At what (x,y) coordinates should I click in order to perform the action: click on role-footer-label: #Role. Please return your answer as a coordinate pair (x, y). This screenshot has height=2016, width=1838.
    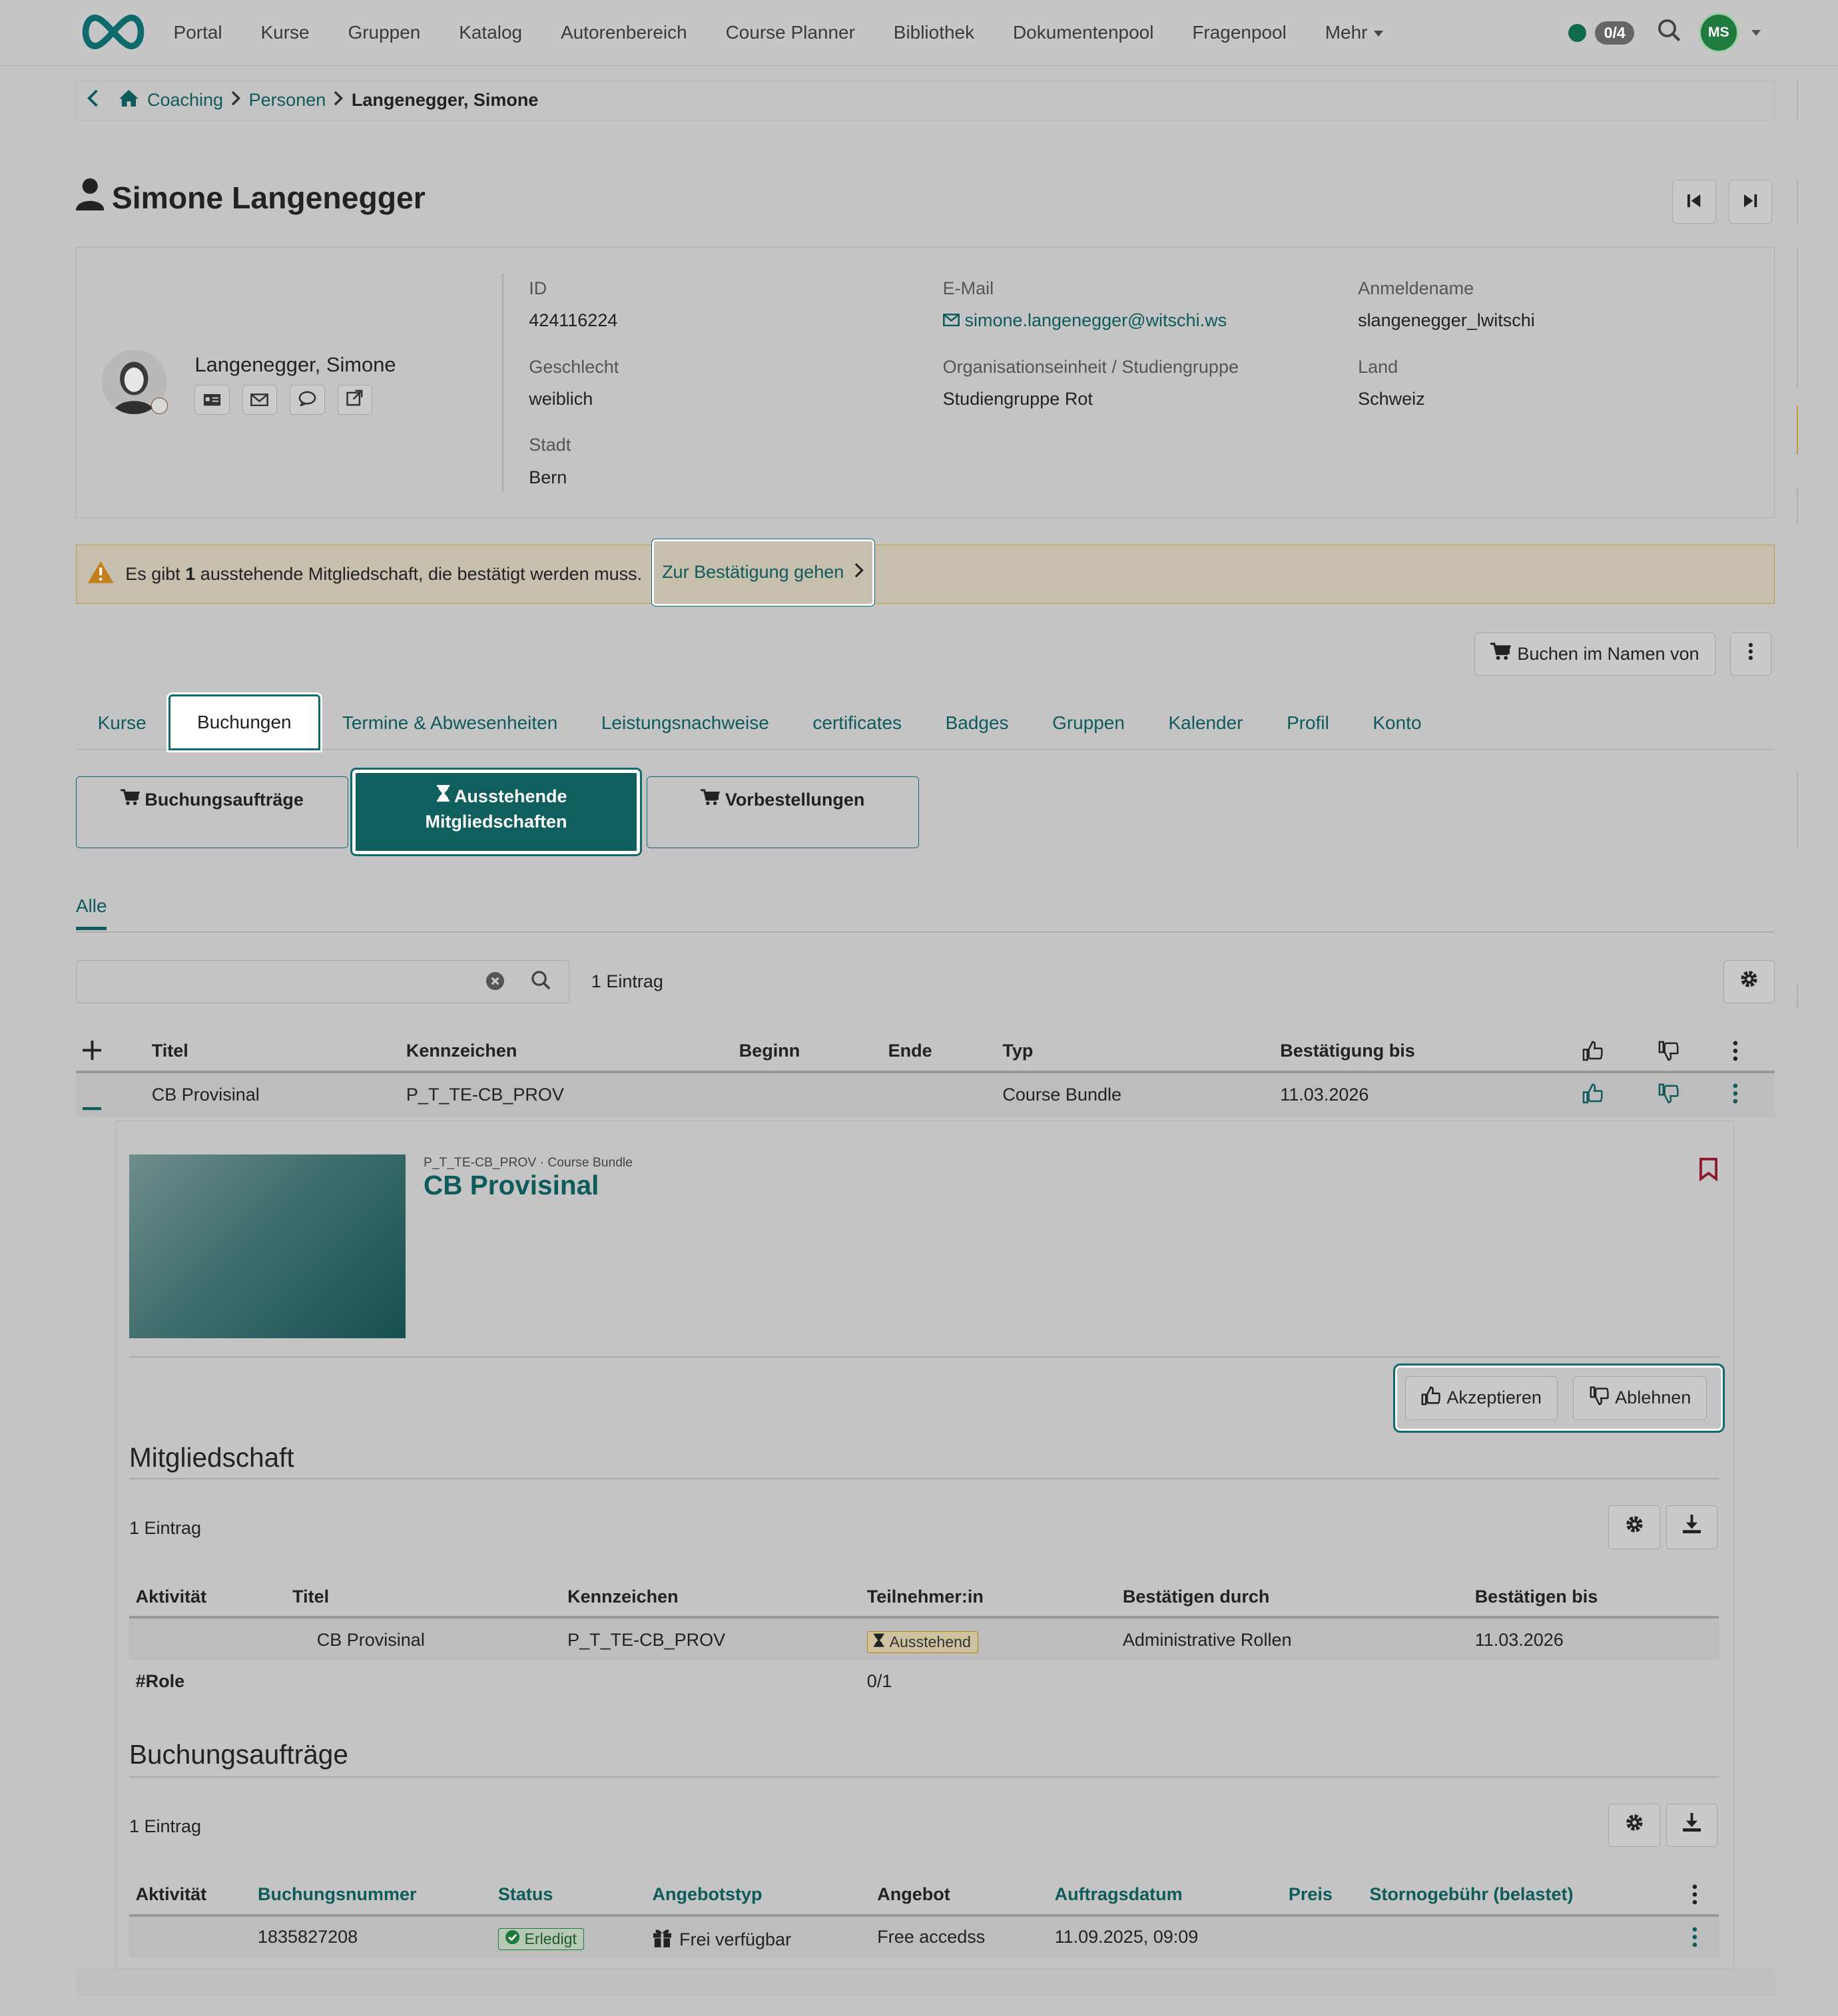
    Looking at the image, I should click on (160, 1680).